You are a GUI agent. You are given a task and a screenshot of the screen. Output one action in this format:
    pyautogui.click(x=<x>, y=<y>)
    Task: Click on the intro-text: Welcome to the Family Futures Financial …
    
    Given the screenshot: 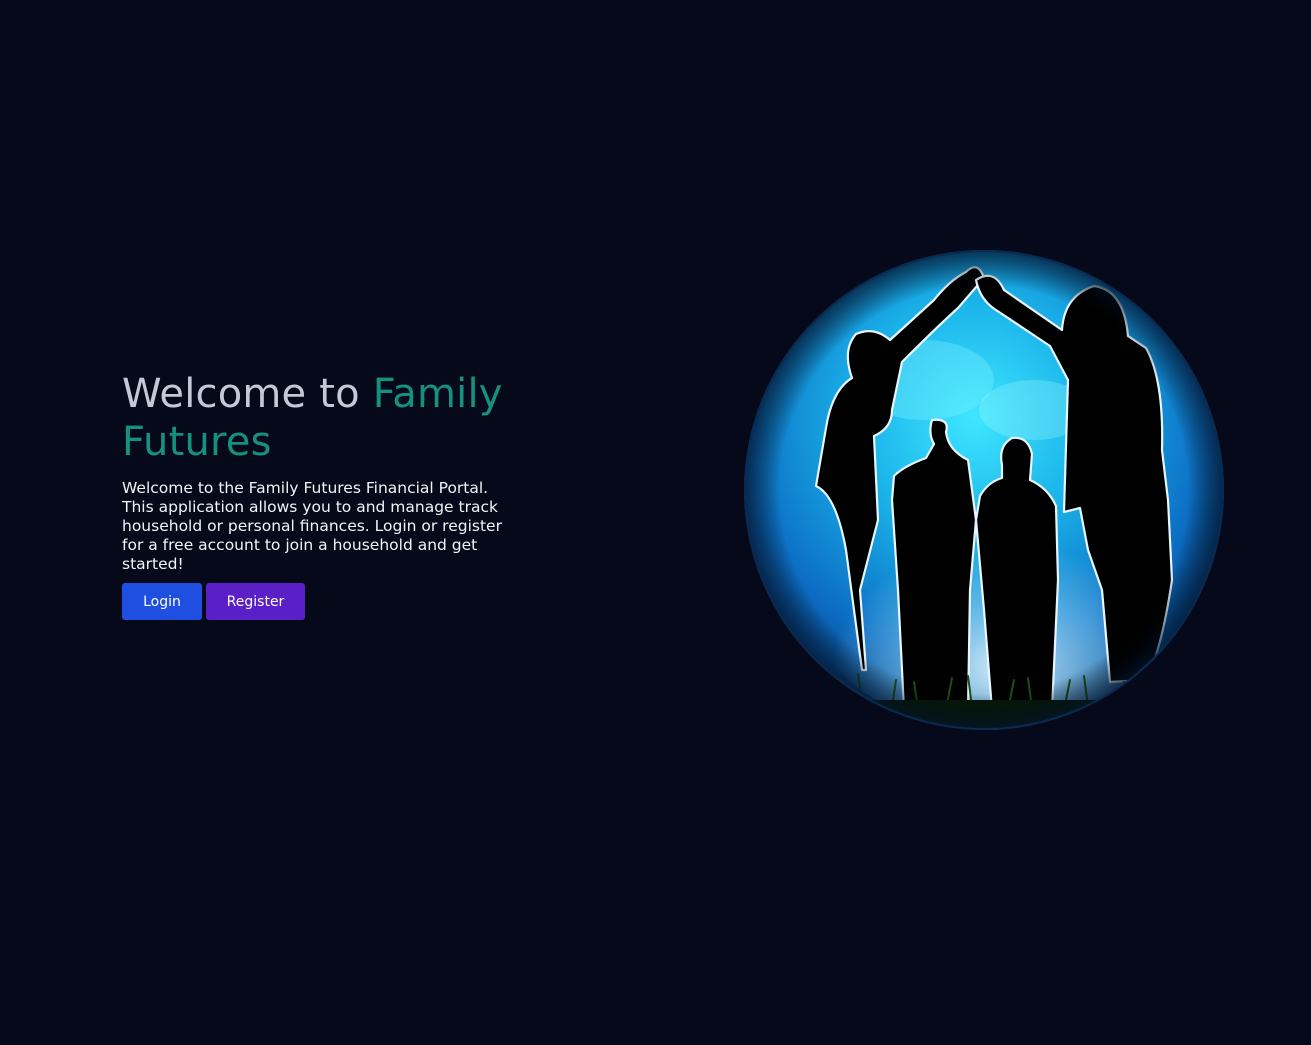 What is the action you would take?
    pyautogui.click(x=312, y=526)
    